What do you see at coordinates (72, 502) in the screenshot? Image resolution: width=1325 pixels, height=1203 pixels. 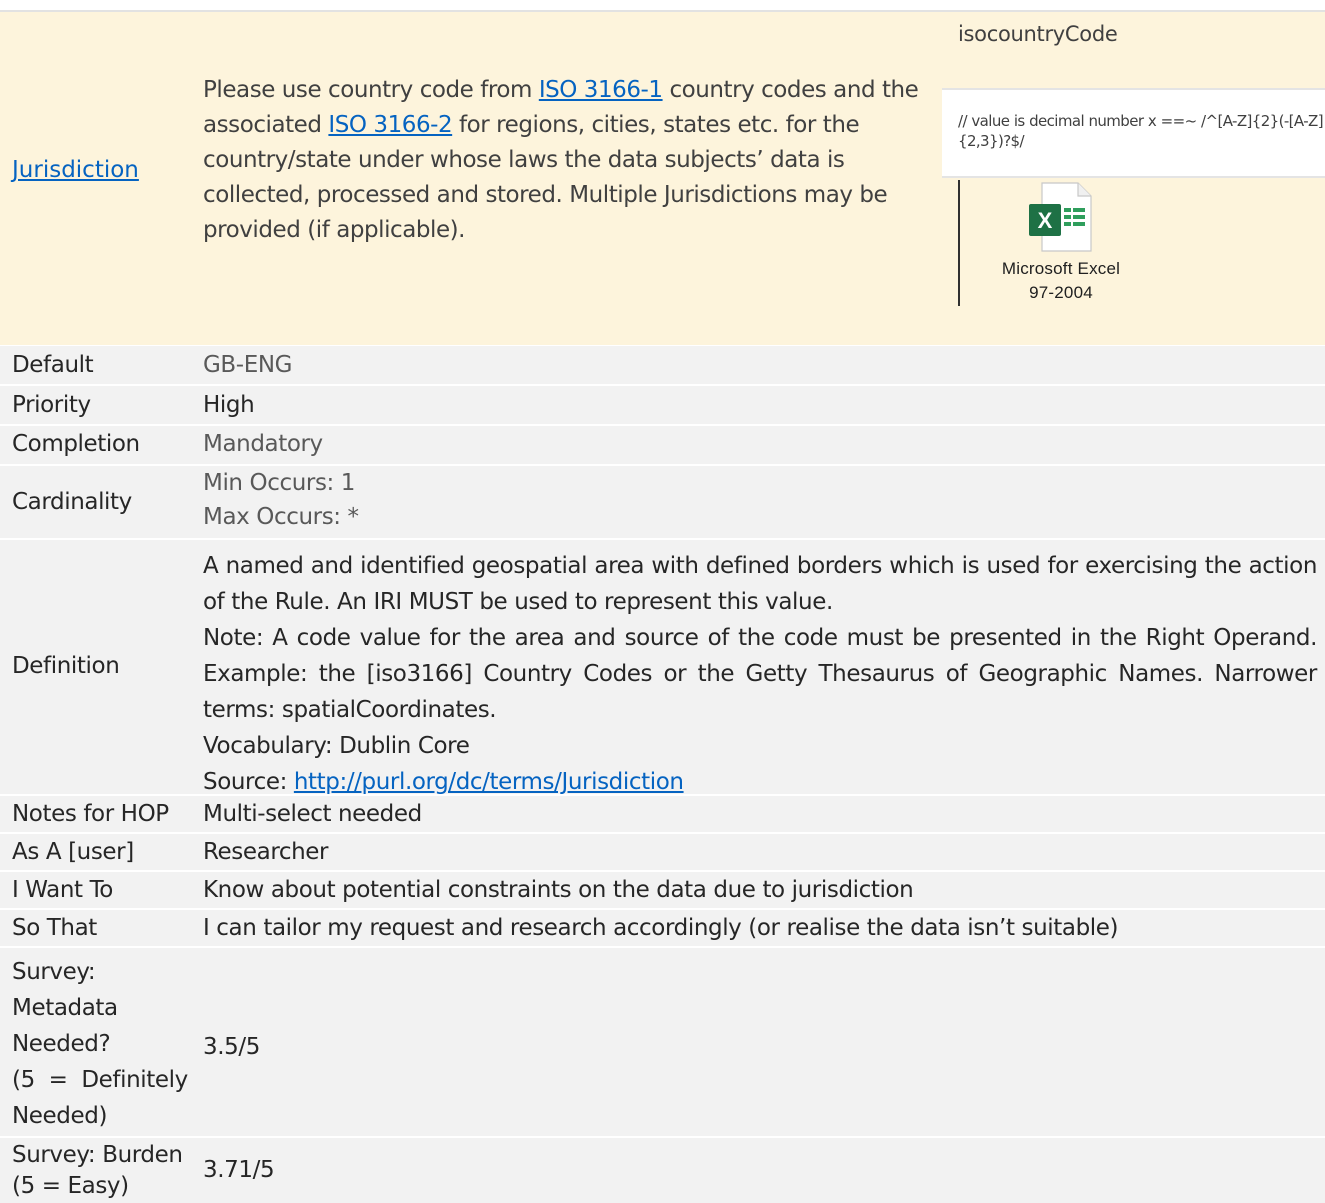 I see `row-label: Cardinality` at bounding box center [72, 502].